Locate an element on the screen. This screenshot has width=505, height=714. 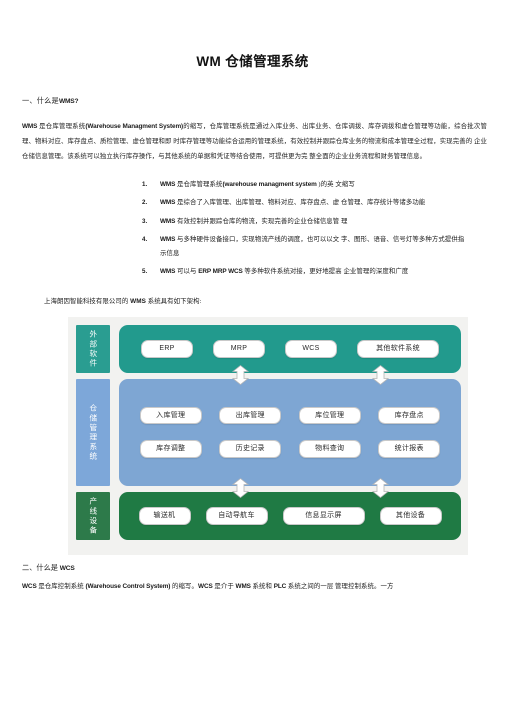
diagram-tier-equipment: 产线设备 输送机 自动导航车 信息显示屏 其他设备 is located at coordinates (268, 515).